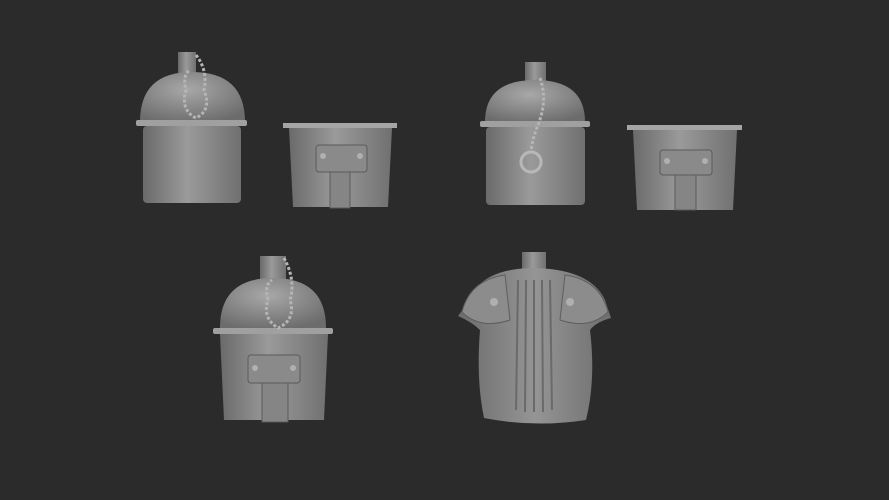 Image resolution: width=889 pixels, height=500 pixels. Describe the element at coordinates (340, 166) in the screenshot. I see `canteen-cup` at that location.